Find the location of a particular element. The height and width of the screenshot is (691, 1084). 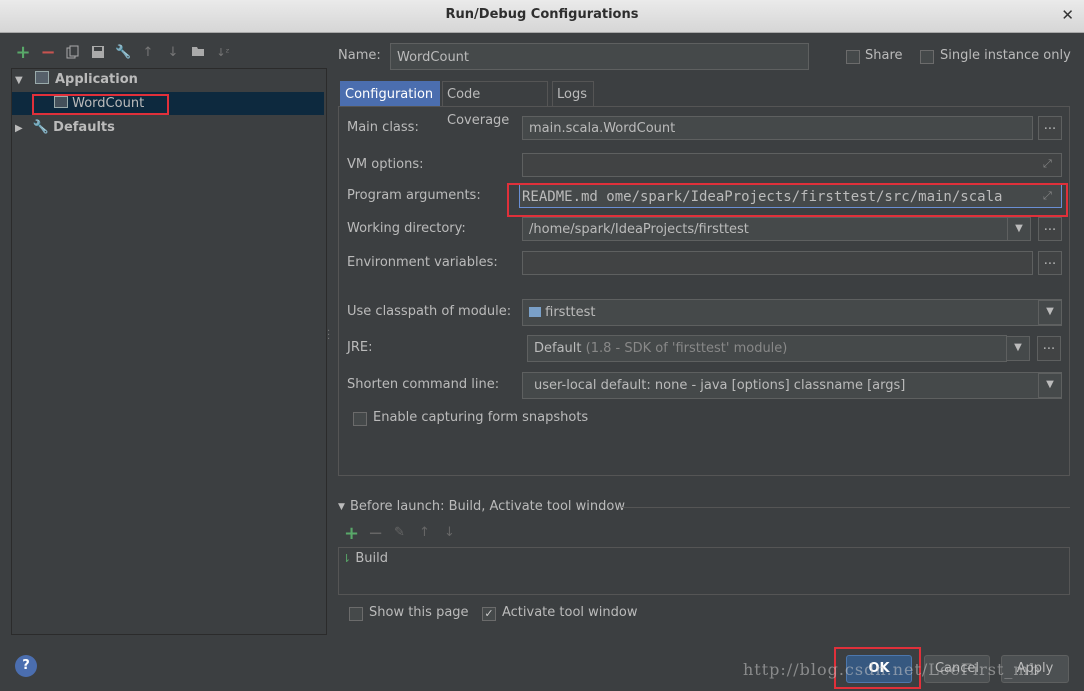

single-instance-label: Single instance only is located at coordinates (1005, 55).